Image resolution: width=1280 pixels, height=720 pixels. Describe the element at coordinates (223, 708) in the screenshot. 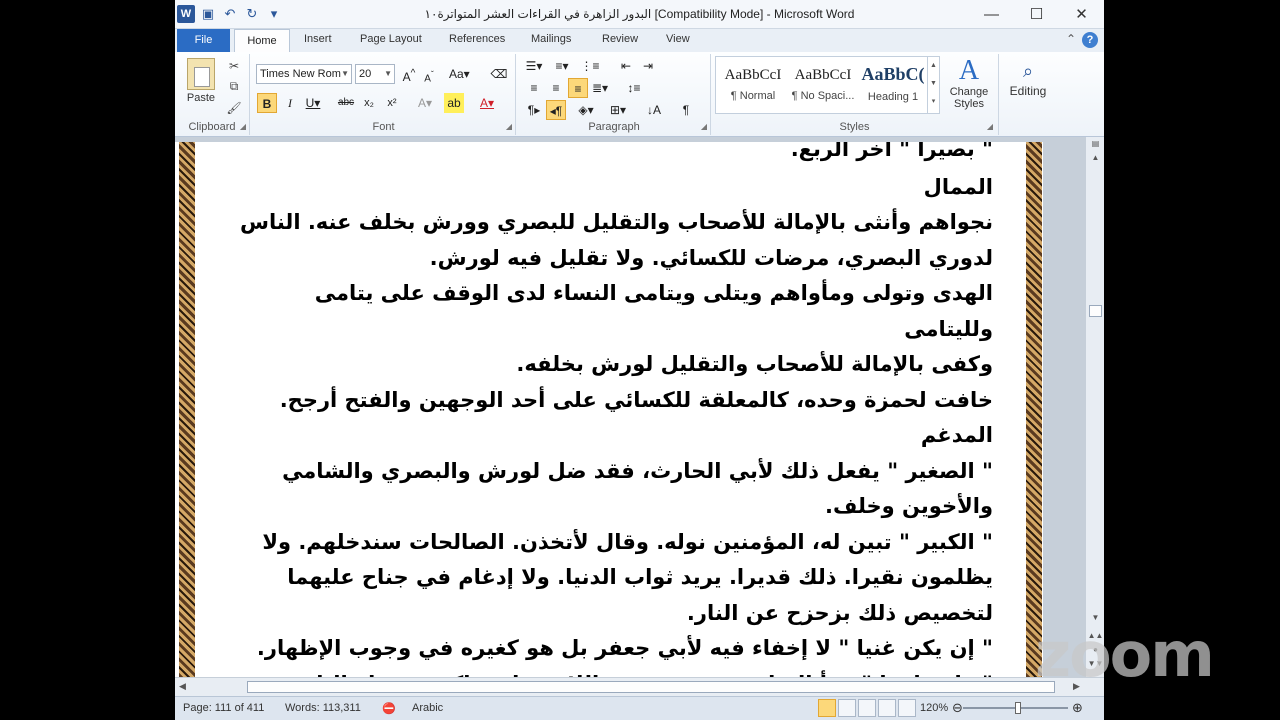

I see `page-count: Page: 111 of 411` at that location.